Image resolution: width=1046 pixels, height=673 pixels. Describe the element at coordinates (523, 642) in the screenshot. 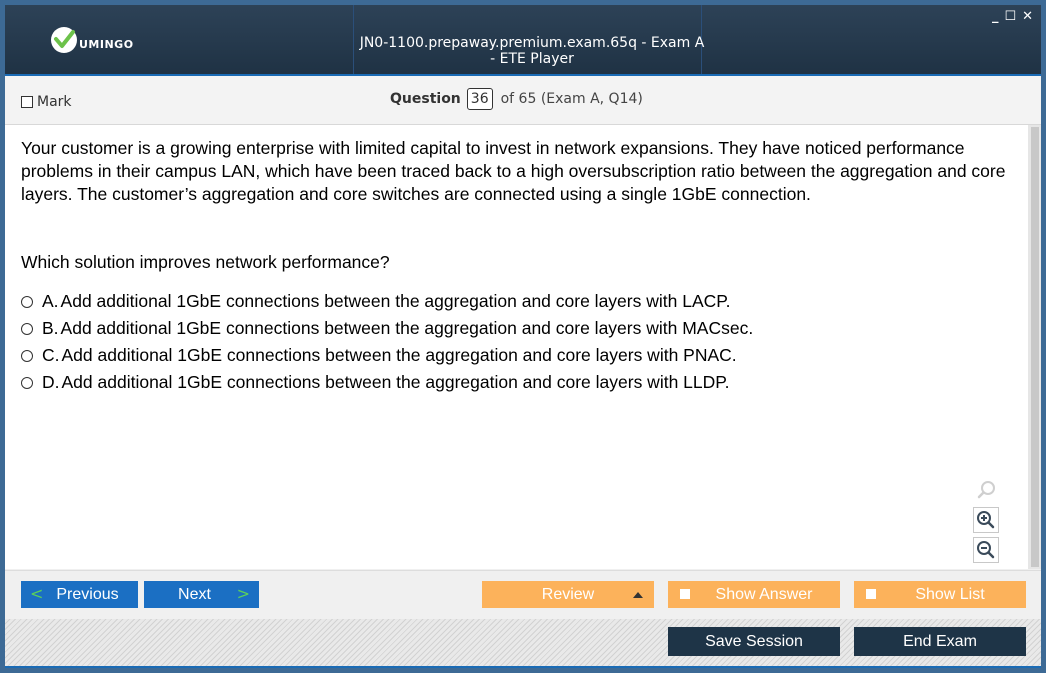

I see `bottom-toolbar: Save Session End Exam` at that location.